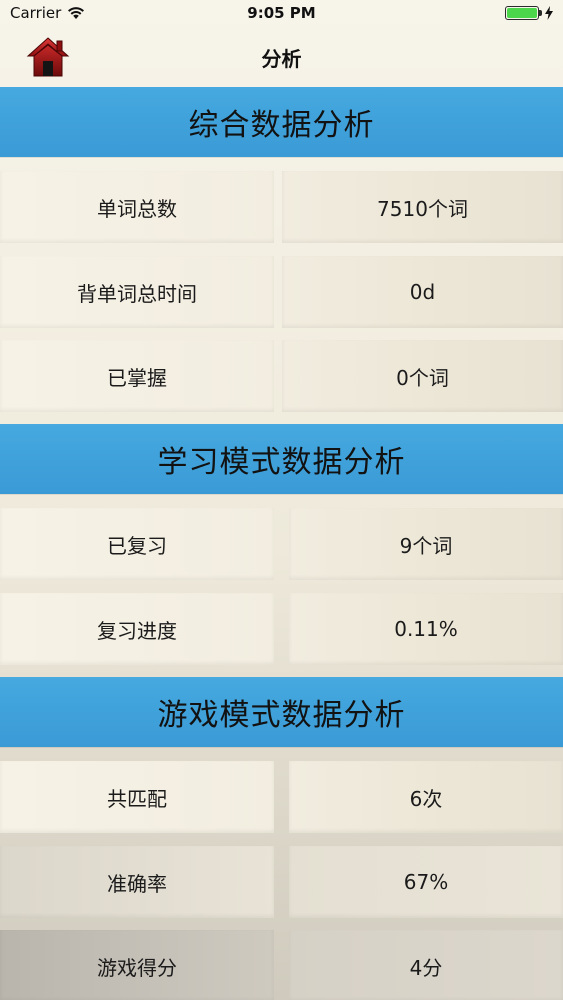 This screenshot has width=563, height=1000. Describe the element at coordinates (137, 629) in the screenshot. I see `row-label: 复习进度` at that location.